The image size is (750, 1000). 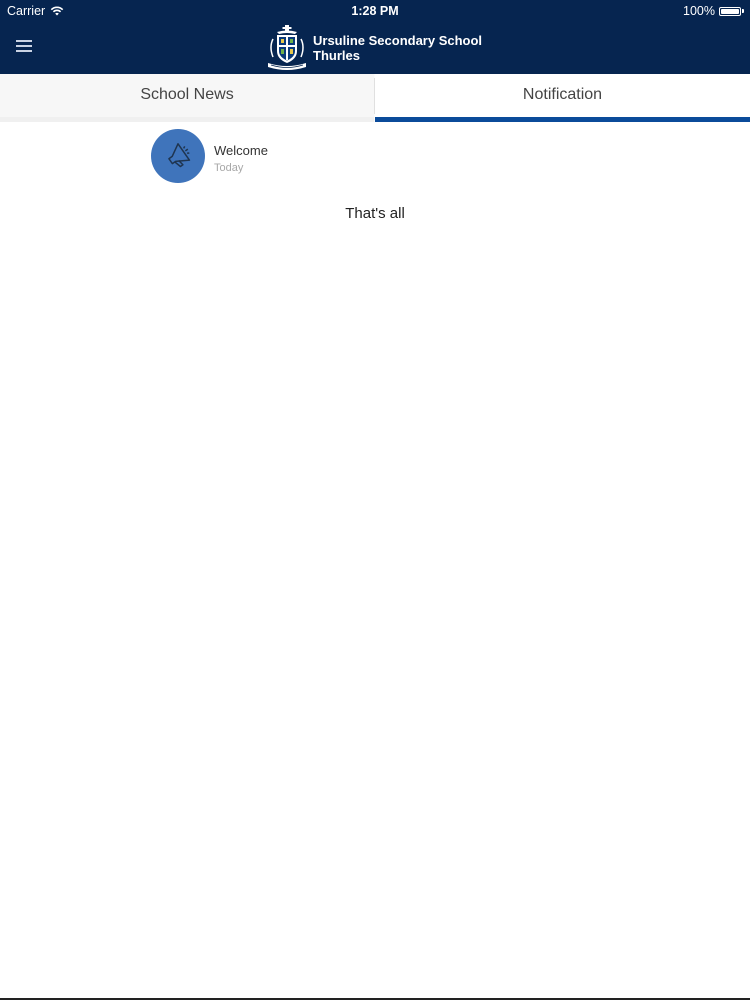 I want to click on school-title-line2: Thurles, so click(x=336, y=55).